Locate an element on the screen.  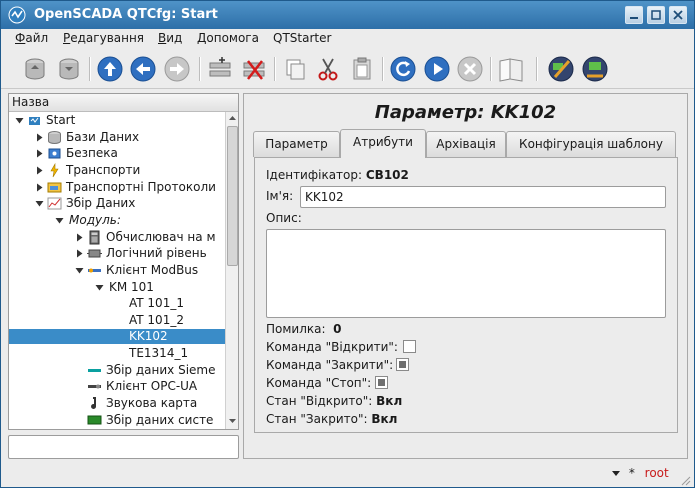
menu-bar: Файл Редагування Вид Допомога QTStarter is located at coordinates (347, 39).